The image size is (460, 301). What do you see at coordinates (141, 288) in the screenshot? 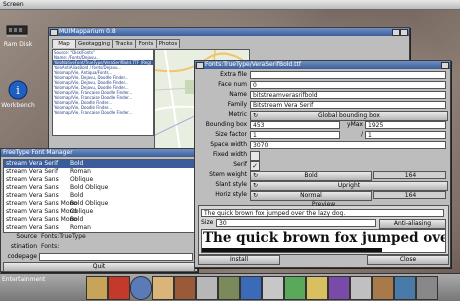
I see `globe-icon` at bounding box center [141, 288].